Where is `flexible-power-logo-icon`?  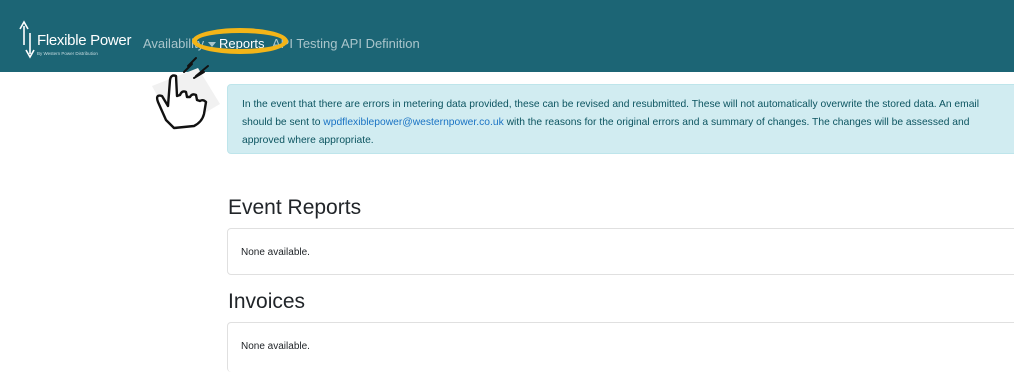
flexible-power-logo-icon is located at coordinates (27, 39).